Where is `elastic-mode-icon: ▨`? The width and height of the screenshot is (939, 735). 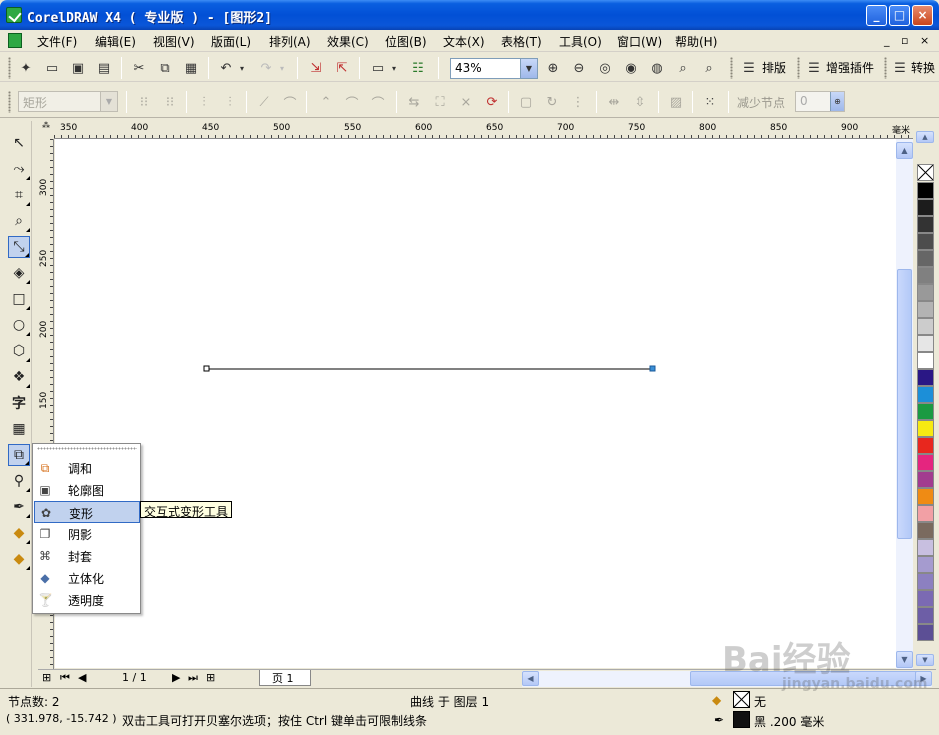
elastic-mode-icon: ▨ is located at coordinates (676, 102).